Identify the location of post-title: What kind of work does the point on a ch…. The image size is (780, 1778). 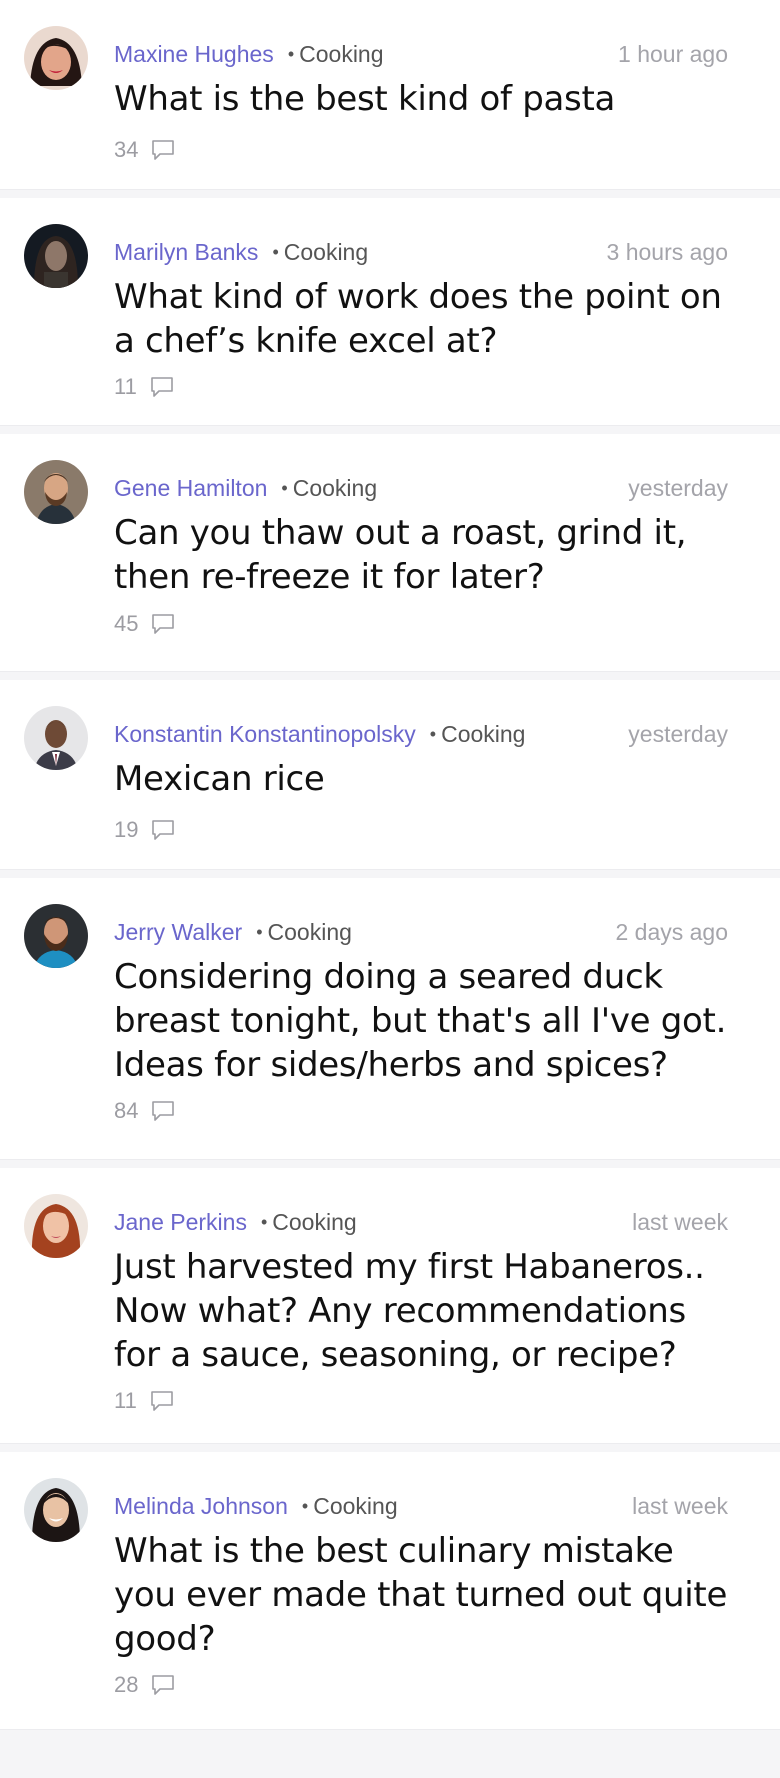
(427, 319).